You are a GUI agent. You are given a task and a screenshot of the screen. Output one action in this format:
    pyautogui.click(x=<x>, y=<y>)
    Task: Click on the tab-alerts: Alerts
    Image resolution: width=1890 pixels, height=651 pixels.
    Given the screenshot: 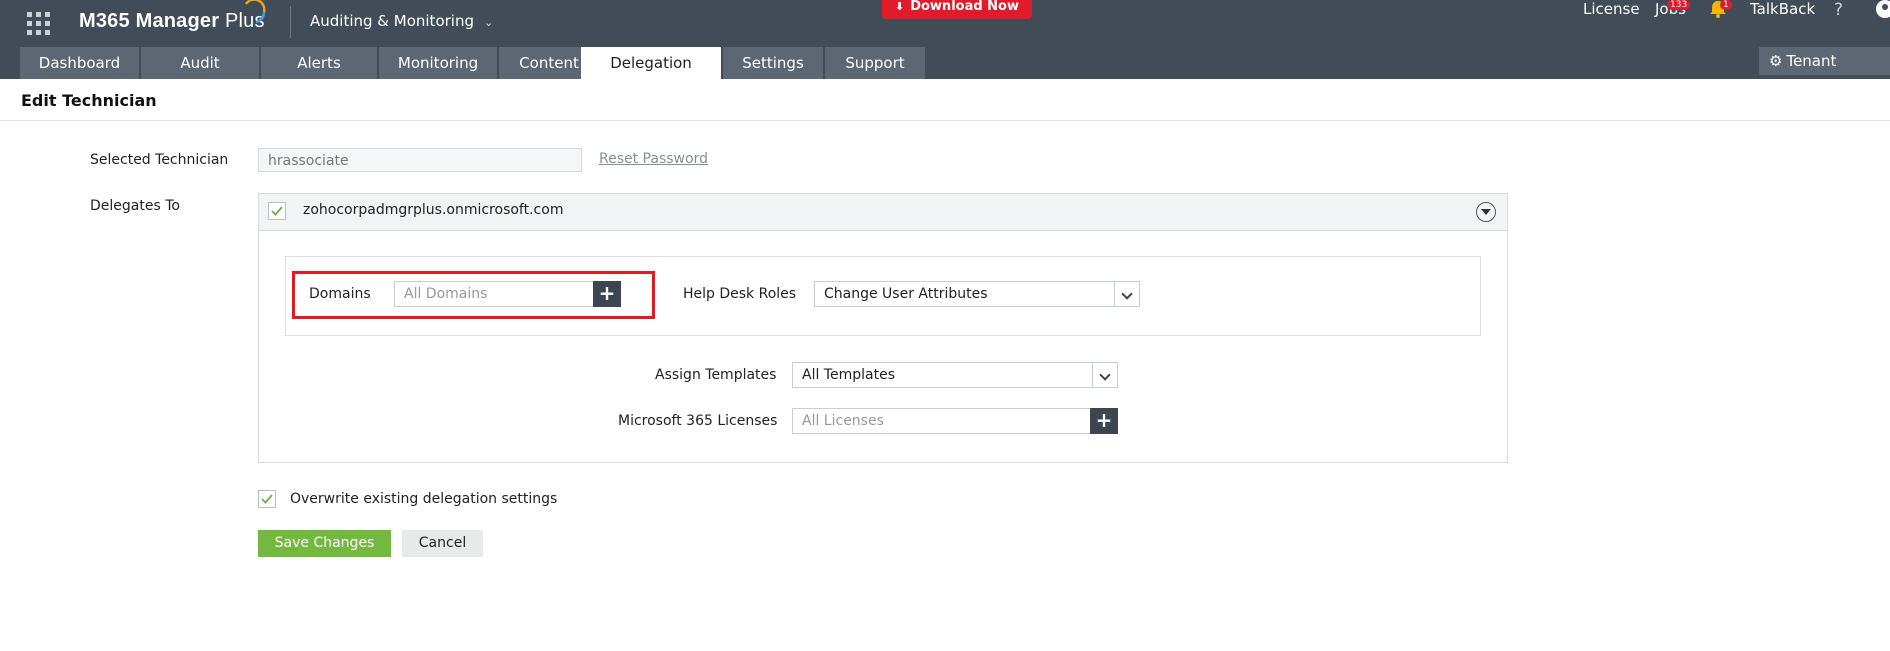 What is the action you would take?
    pyautogui.click(x=319, y=63)
    